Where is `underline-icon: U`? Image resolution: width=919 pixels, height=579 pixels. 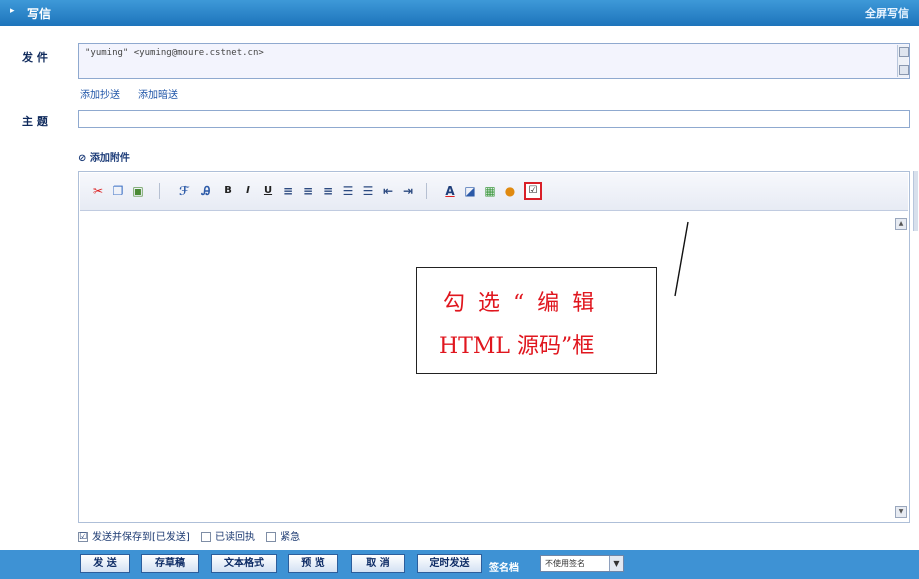
underline-icon: U is located at coordinates (268, 191).